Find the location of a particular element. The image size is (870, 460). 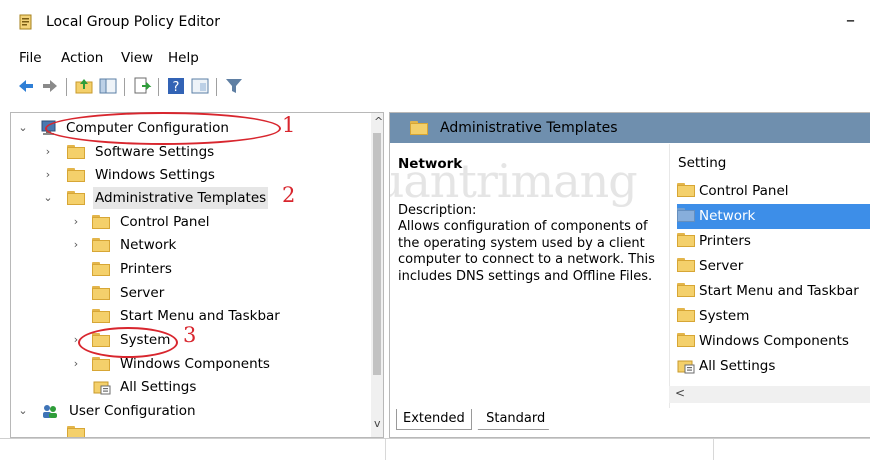

tab-standard: Standard is located at coordinates (515, 419).